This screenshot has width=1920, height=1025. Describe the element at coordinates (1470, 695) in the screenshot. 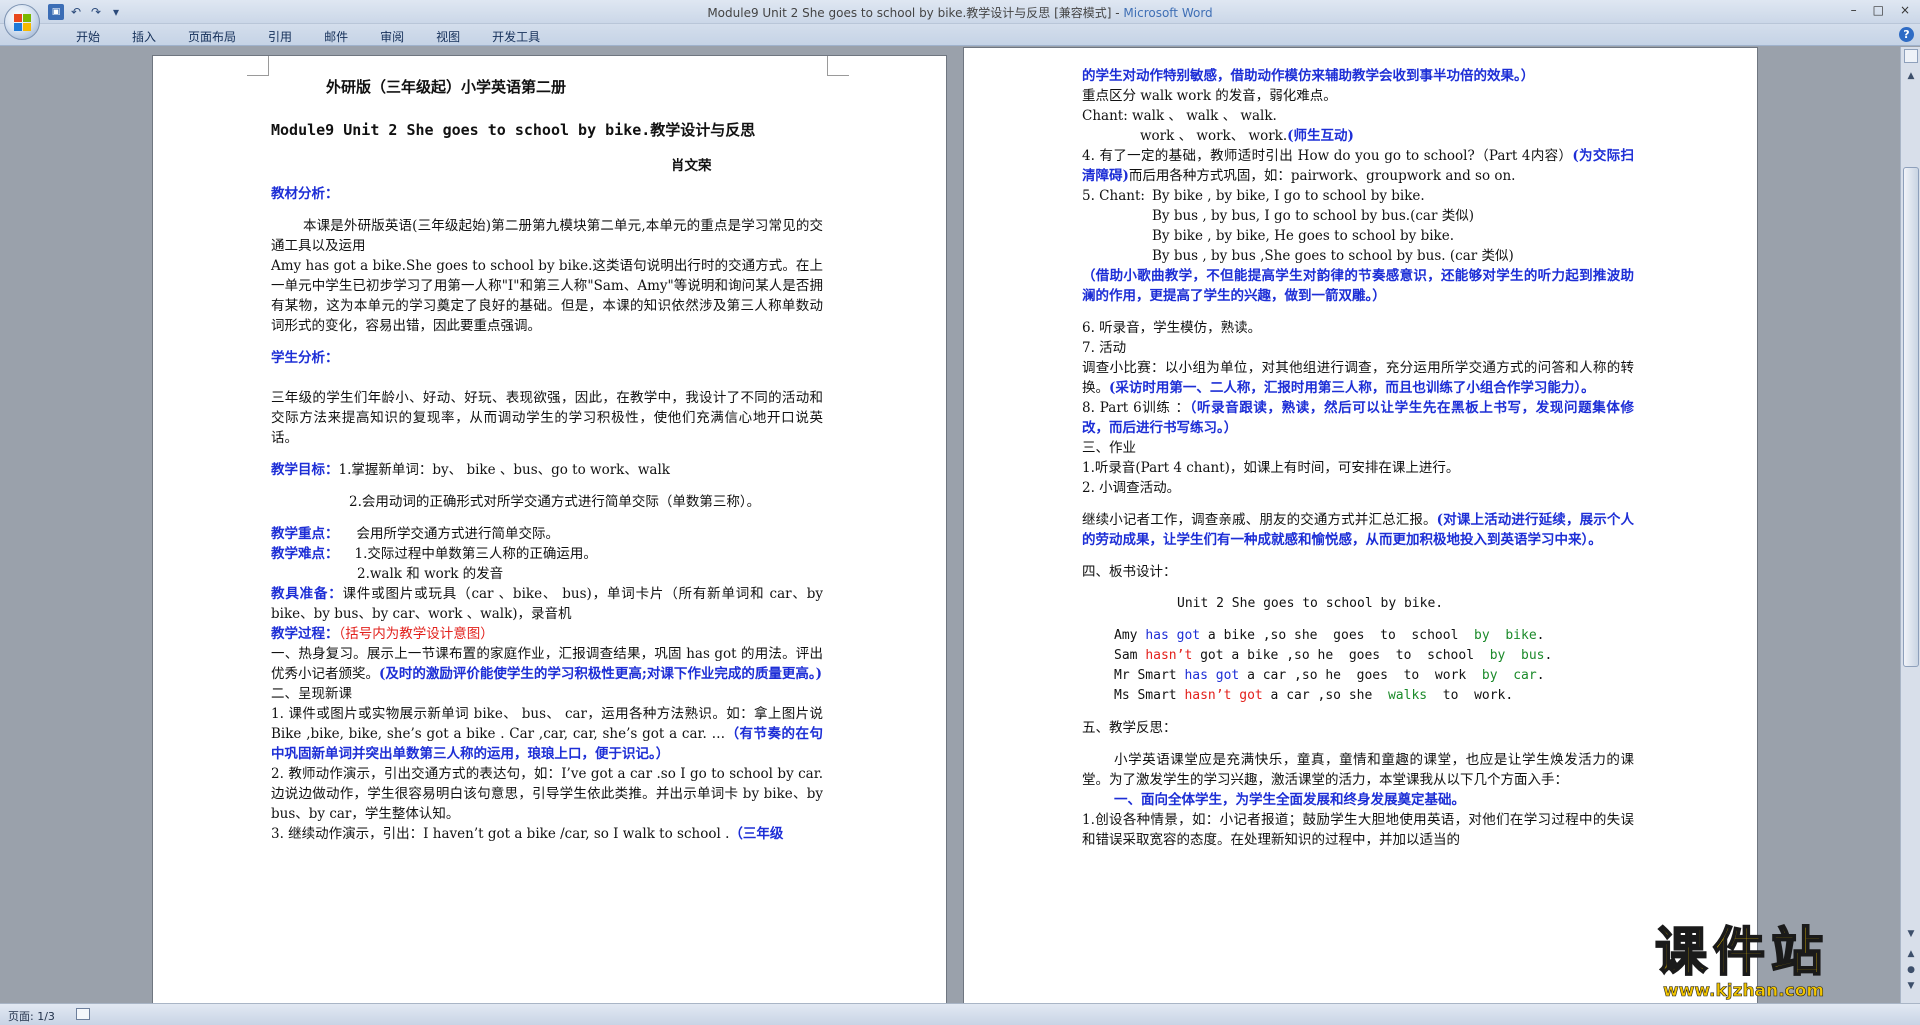

I see `board-row-segment: to work.` at that location.